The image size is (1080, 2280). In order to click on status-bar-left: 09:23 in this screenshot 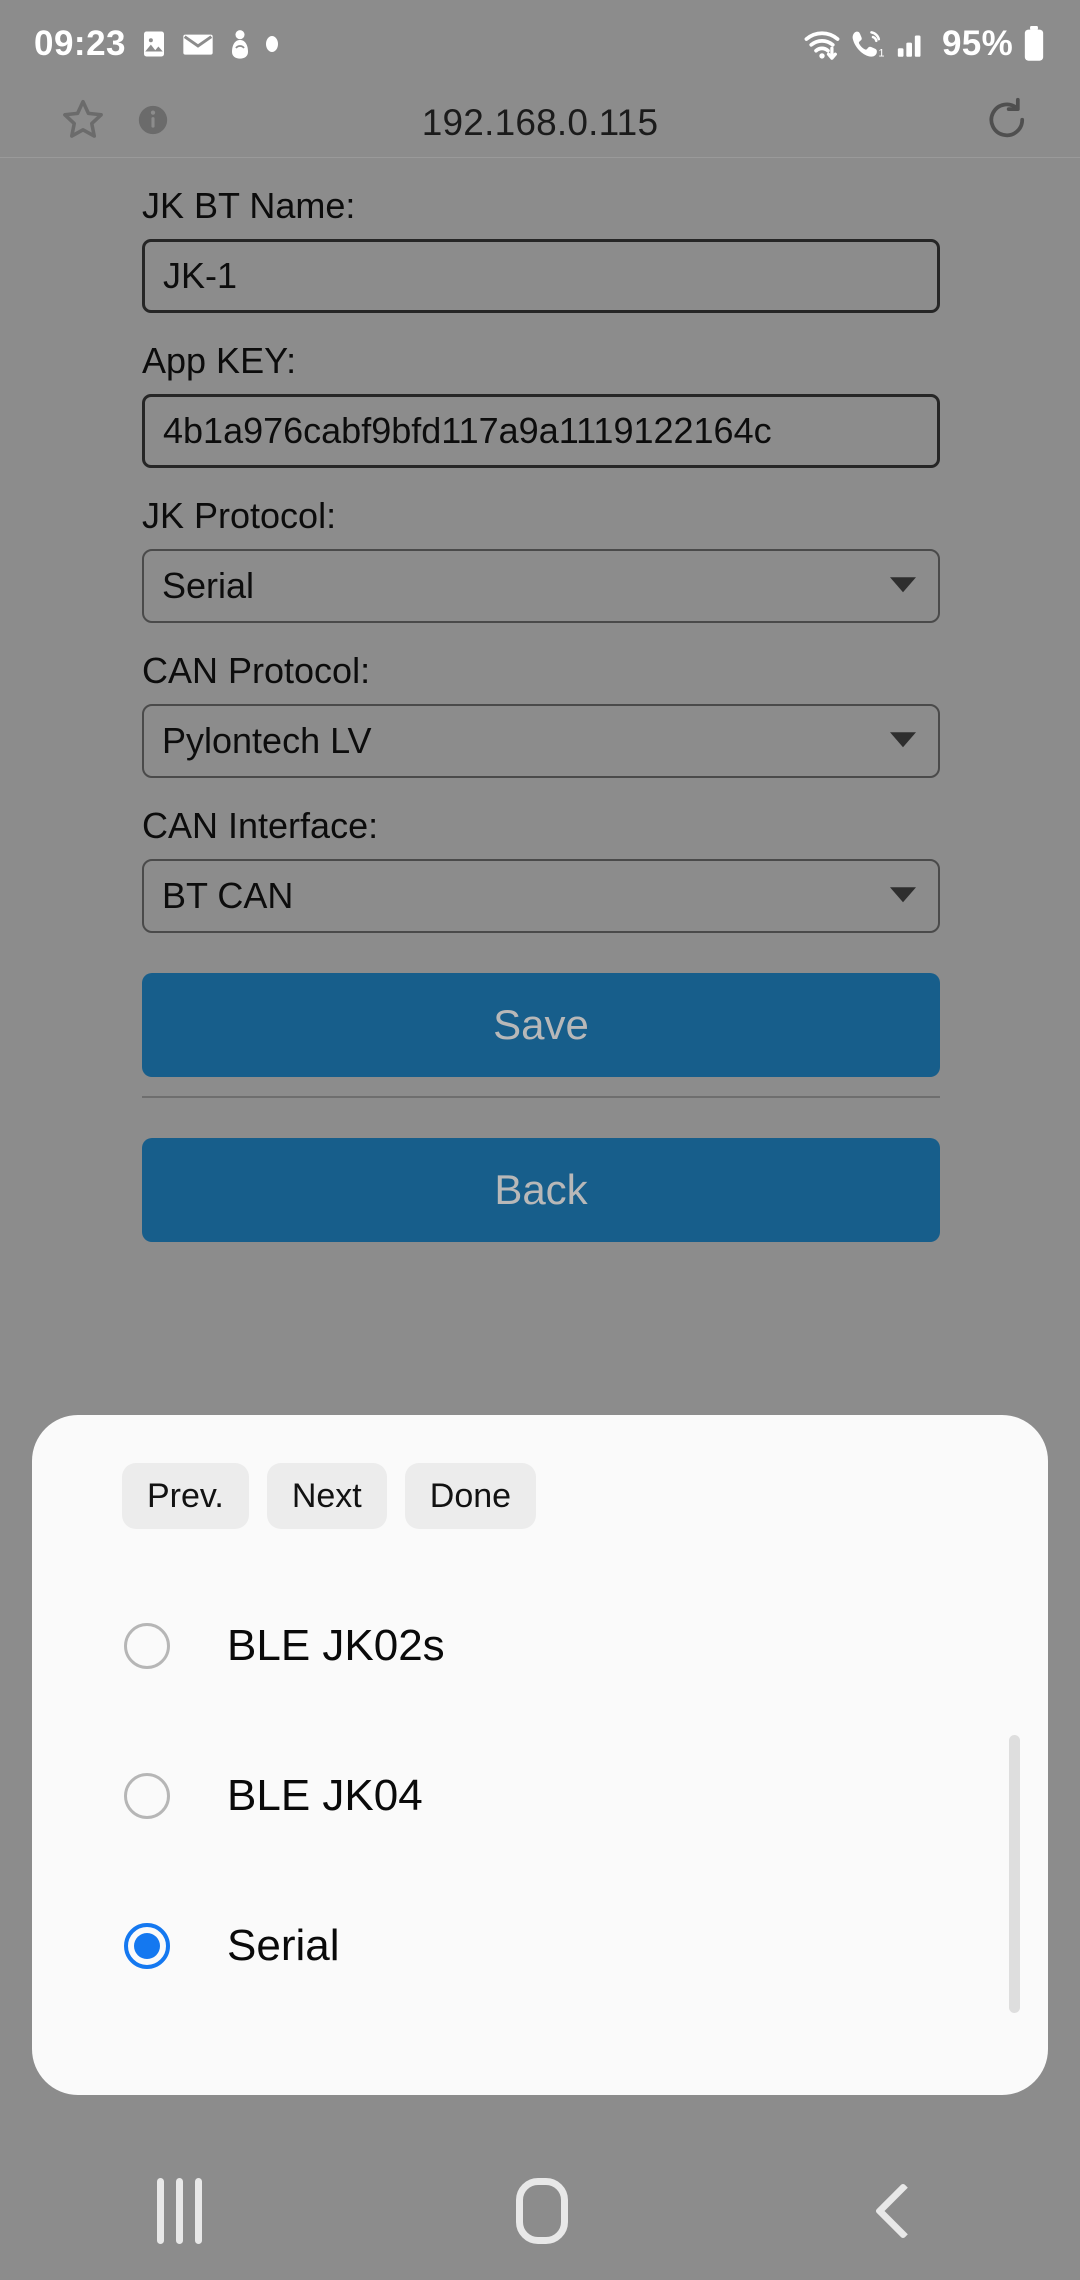, I will do `click(156, 44)`.